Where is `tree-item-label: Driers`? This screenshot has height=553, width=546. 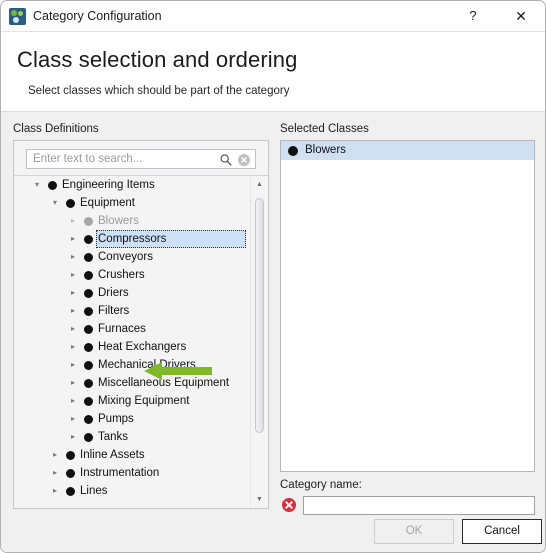
tree-item-label: Driers is located at coordinates (113, 293).